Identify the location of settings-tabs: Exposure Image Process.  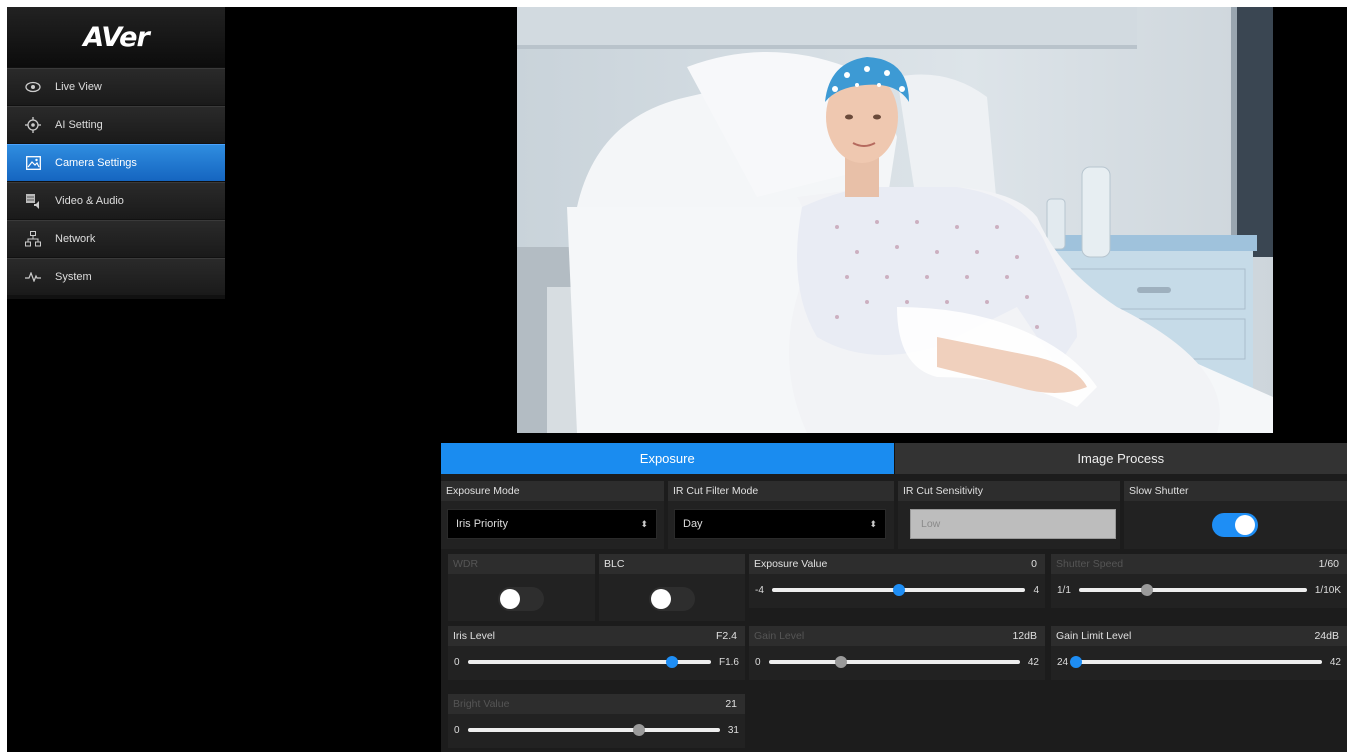
(894, 458).